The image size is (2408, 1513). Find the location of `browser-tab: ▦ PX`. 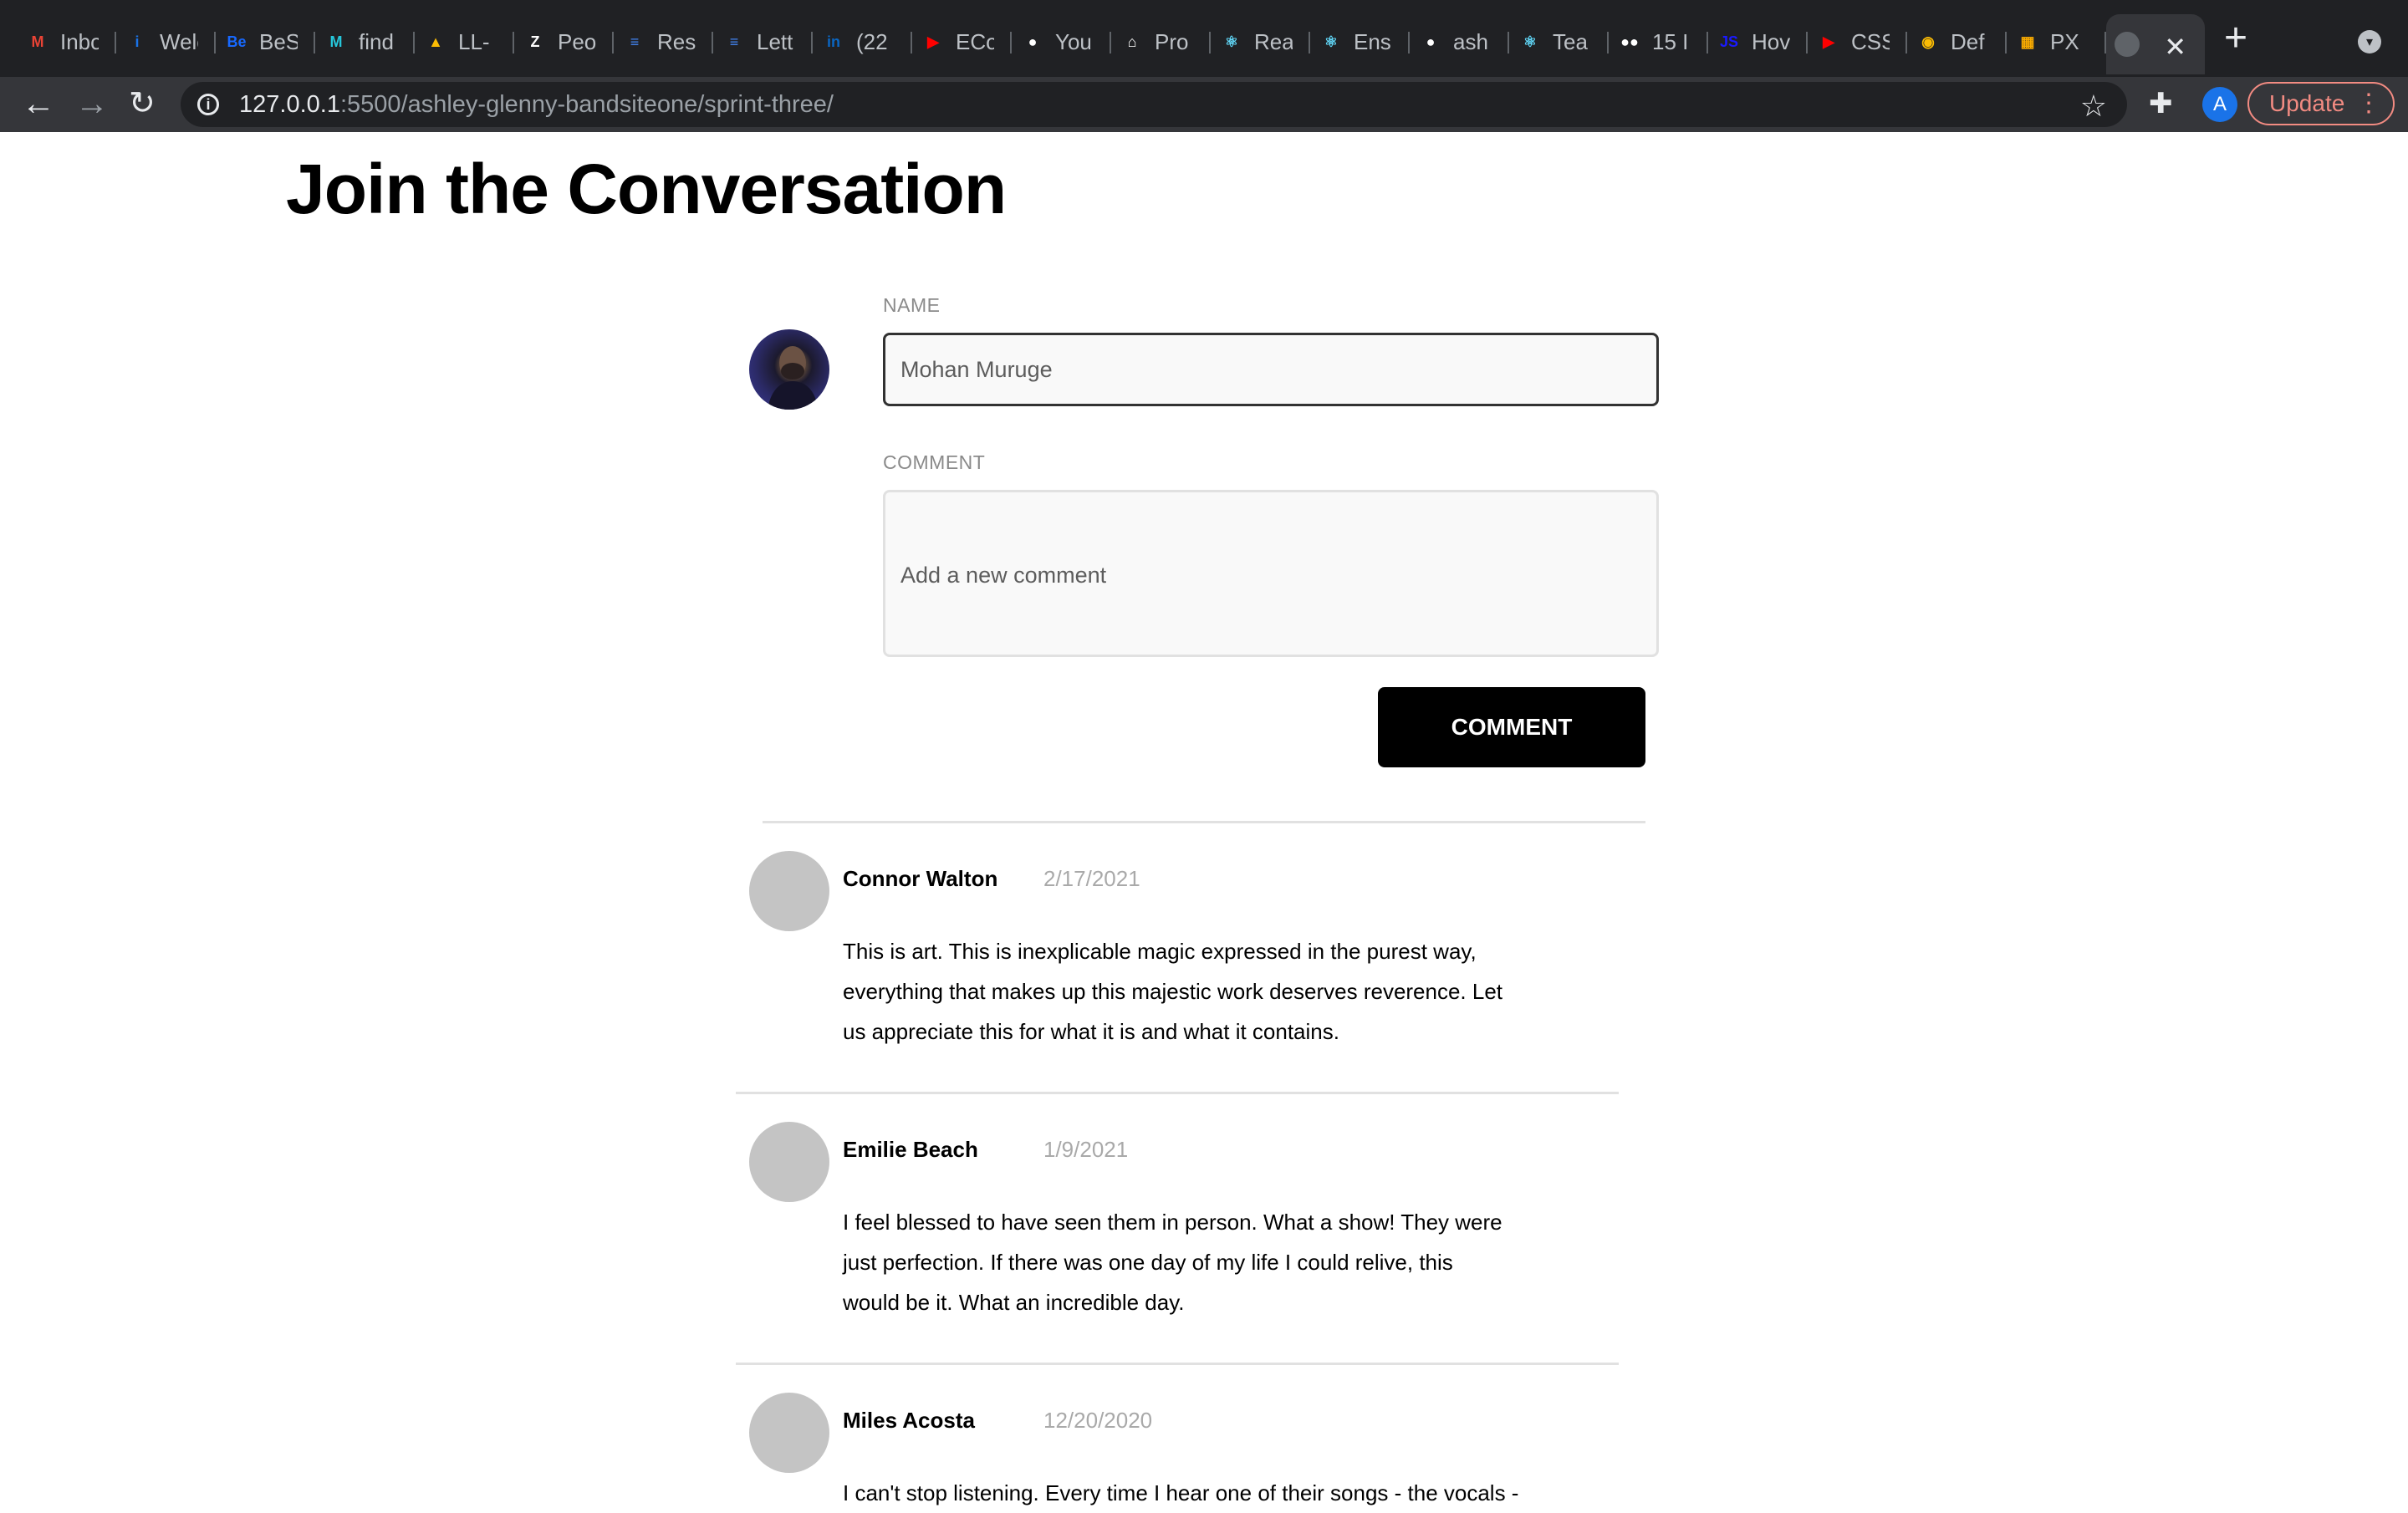

browser-tab: ▦ PX is located at coordinates (2056, 42).